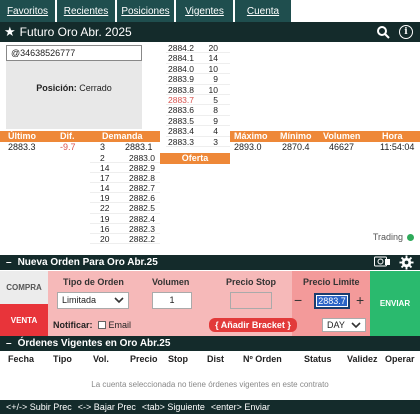  I want to click on search-icon, so click(383, 32).